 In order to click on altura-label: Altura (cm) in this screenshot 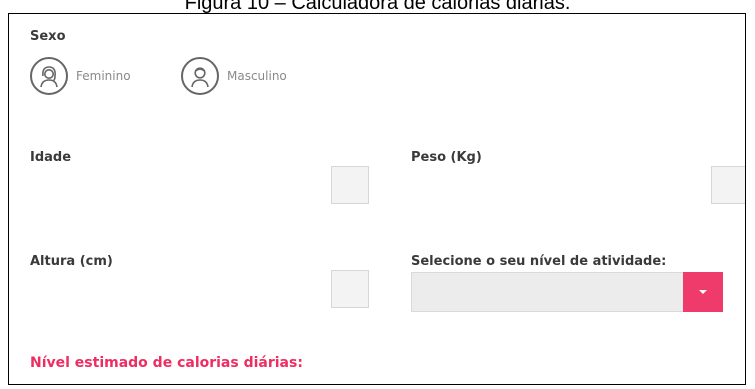, I will do `click(71, 261)`.